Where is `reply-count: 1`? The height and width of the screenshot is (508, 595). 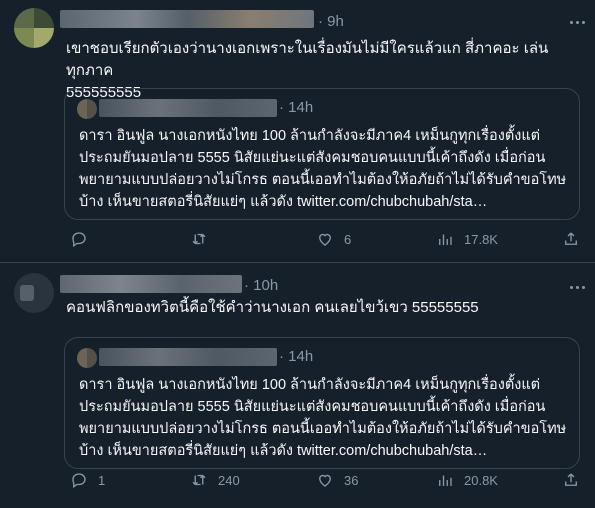 reply-count: 1 is located at coordinates (102, 480).